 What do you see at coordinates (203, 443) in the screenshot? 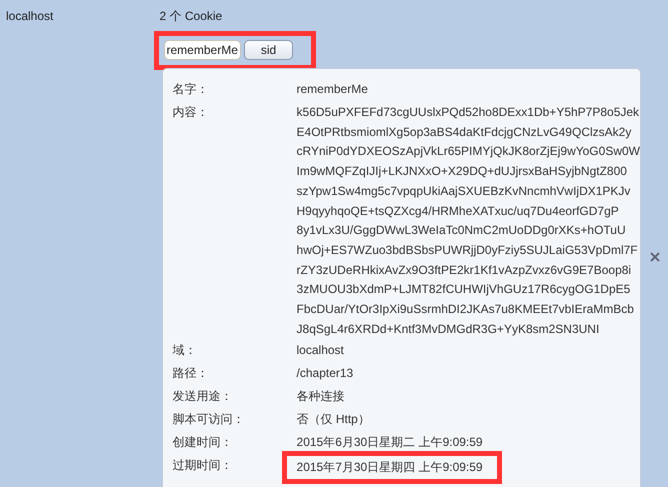
I see `field-label: 创建时间：` at bounding box center [203, 443].